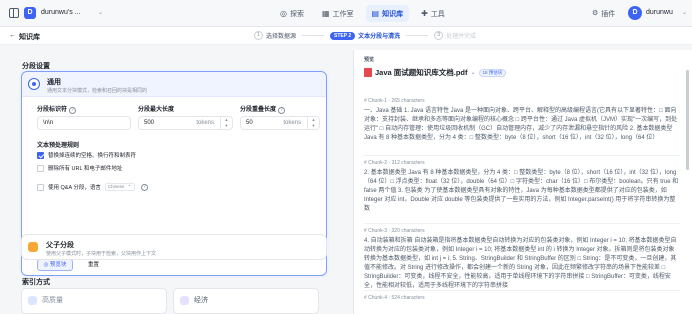 Image resolution: width=692 pixels, height=314 pixels. Describe the element at coordinates (174, 84) in the screenshot. I see `general-mode-header: 通用 通用文本分块模式，检索和召回的块是相同的` at that location.